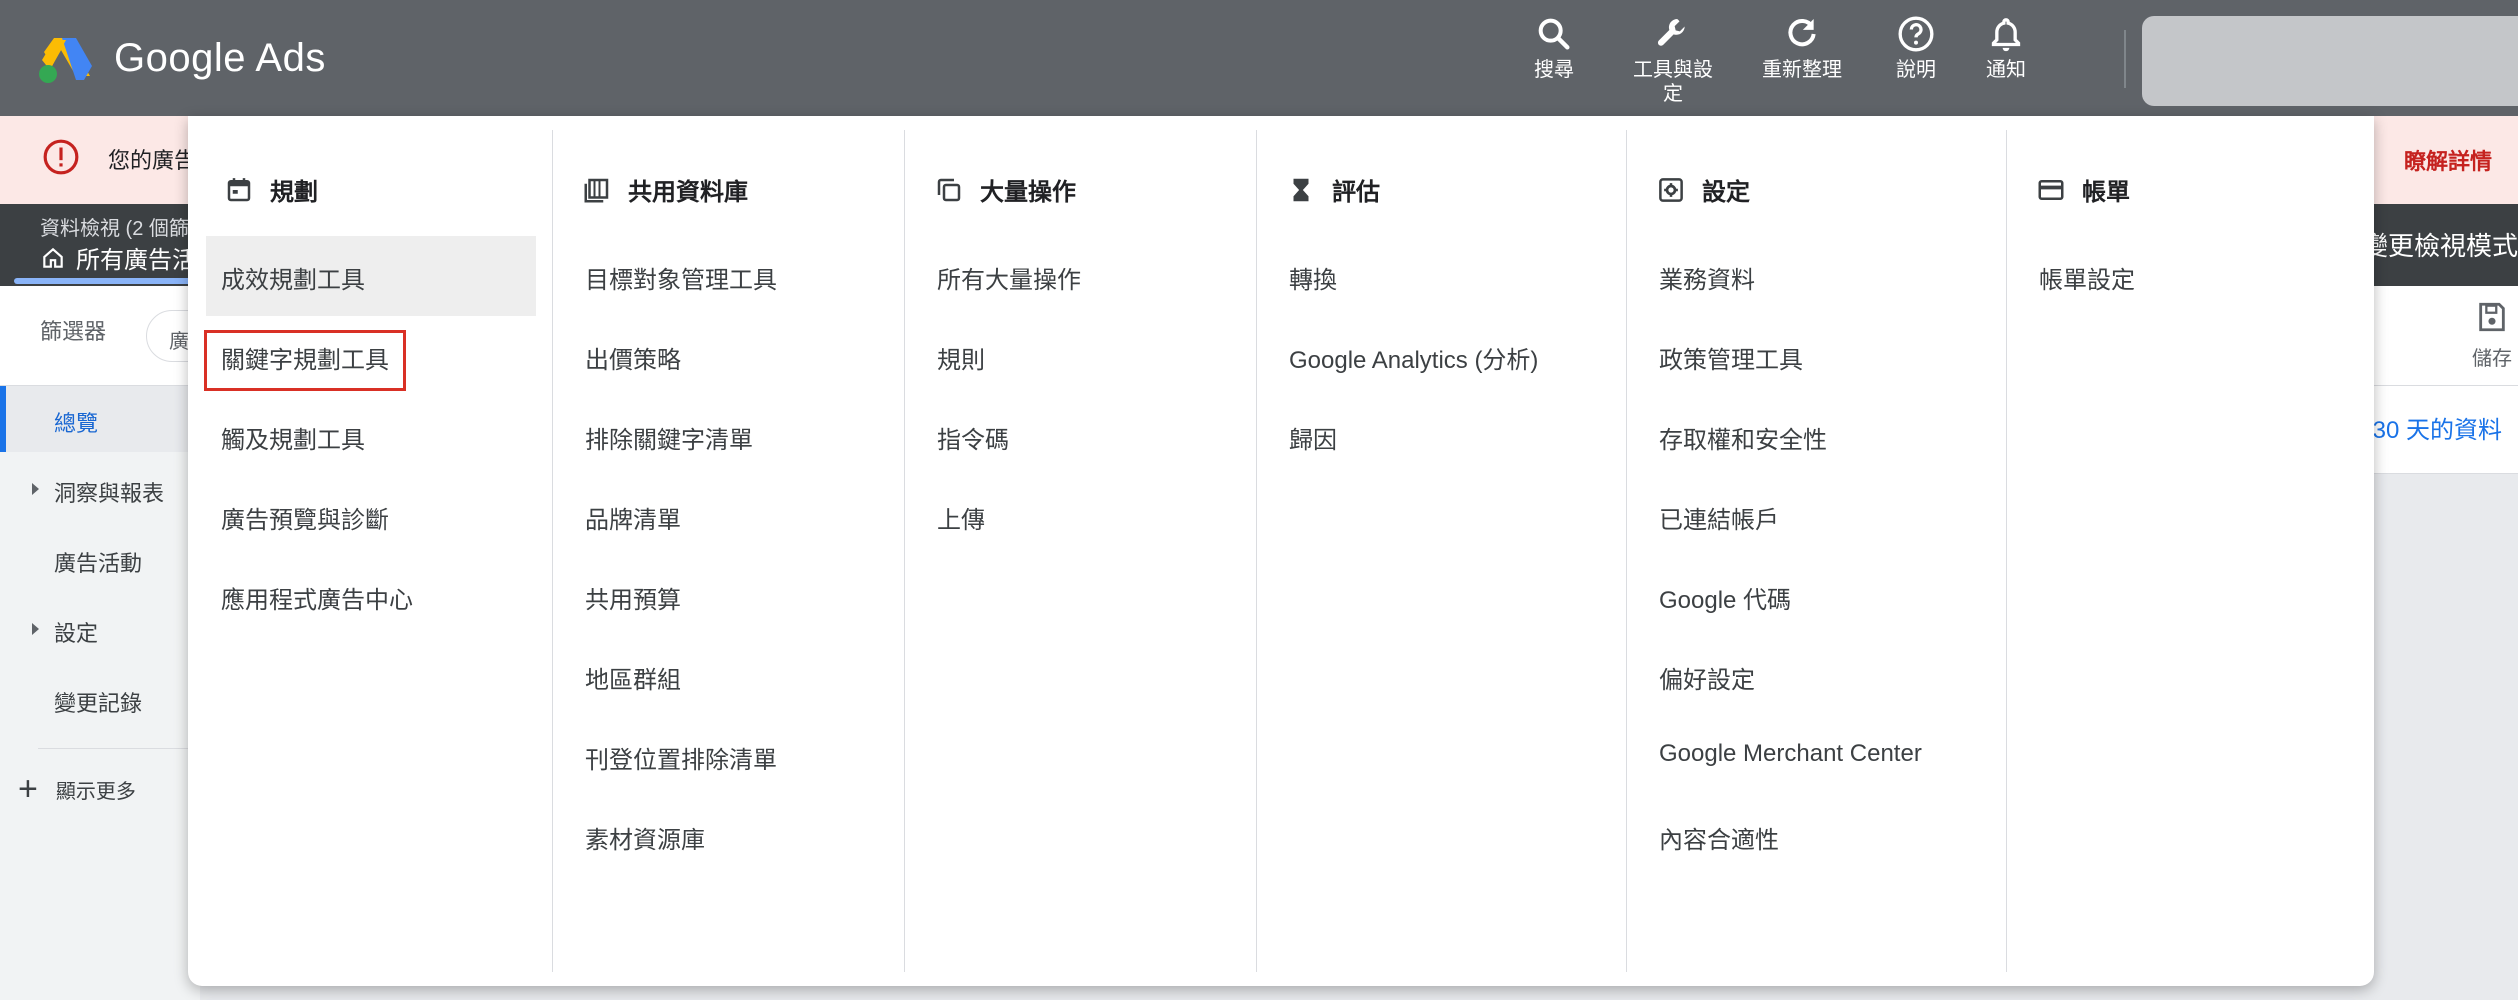 This screenshot has height=1000, width=2518. What do you see at coordinates (285, 436) in the screenshot?
I see `menu-item-reach-planner: 觸及規劃工具` at bounding box center [285, 436].